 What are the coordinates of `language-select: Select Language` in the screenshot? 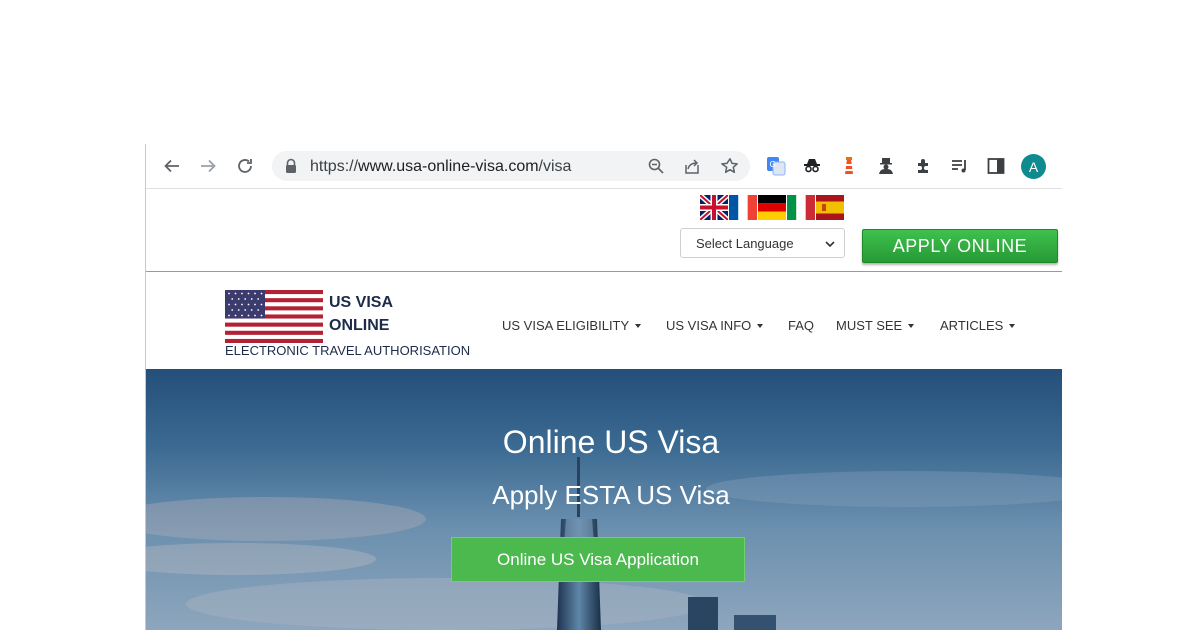 It's located at (762, 243).